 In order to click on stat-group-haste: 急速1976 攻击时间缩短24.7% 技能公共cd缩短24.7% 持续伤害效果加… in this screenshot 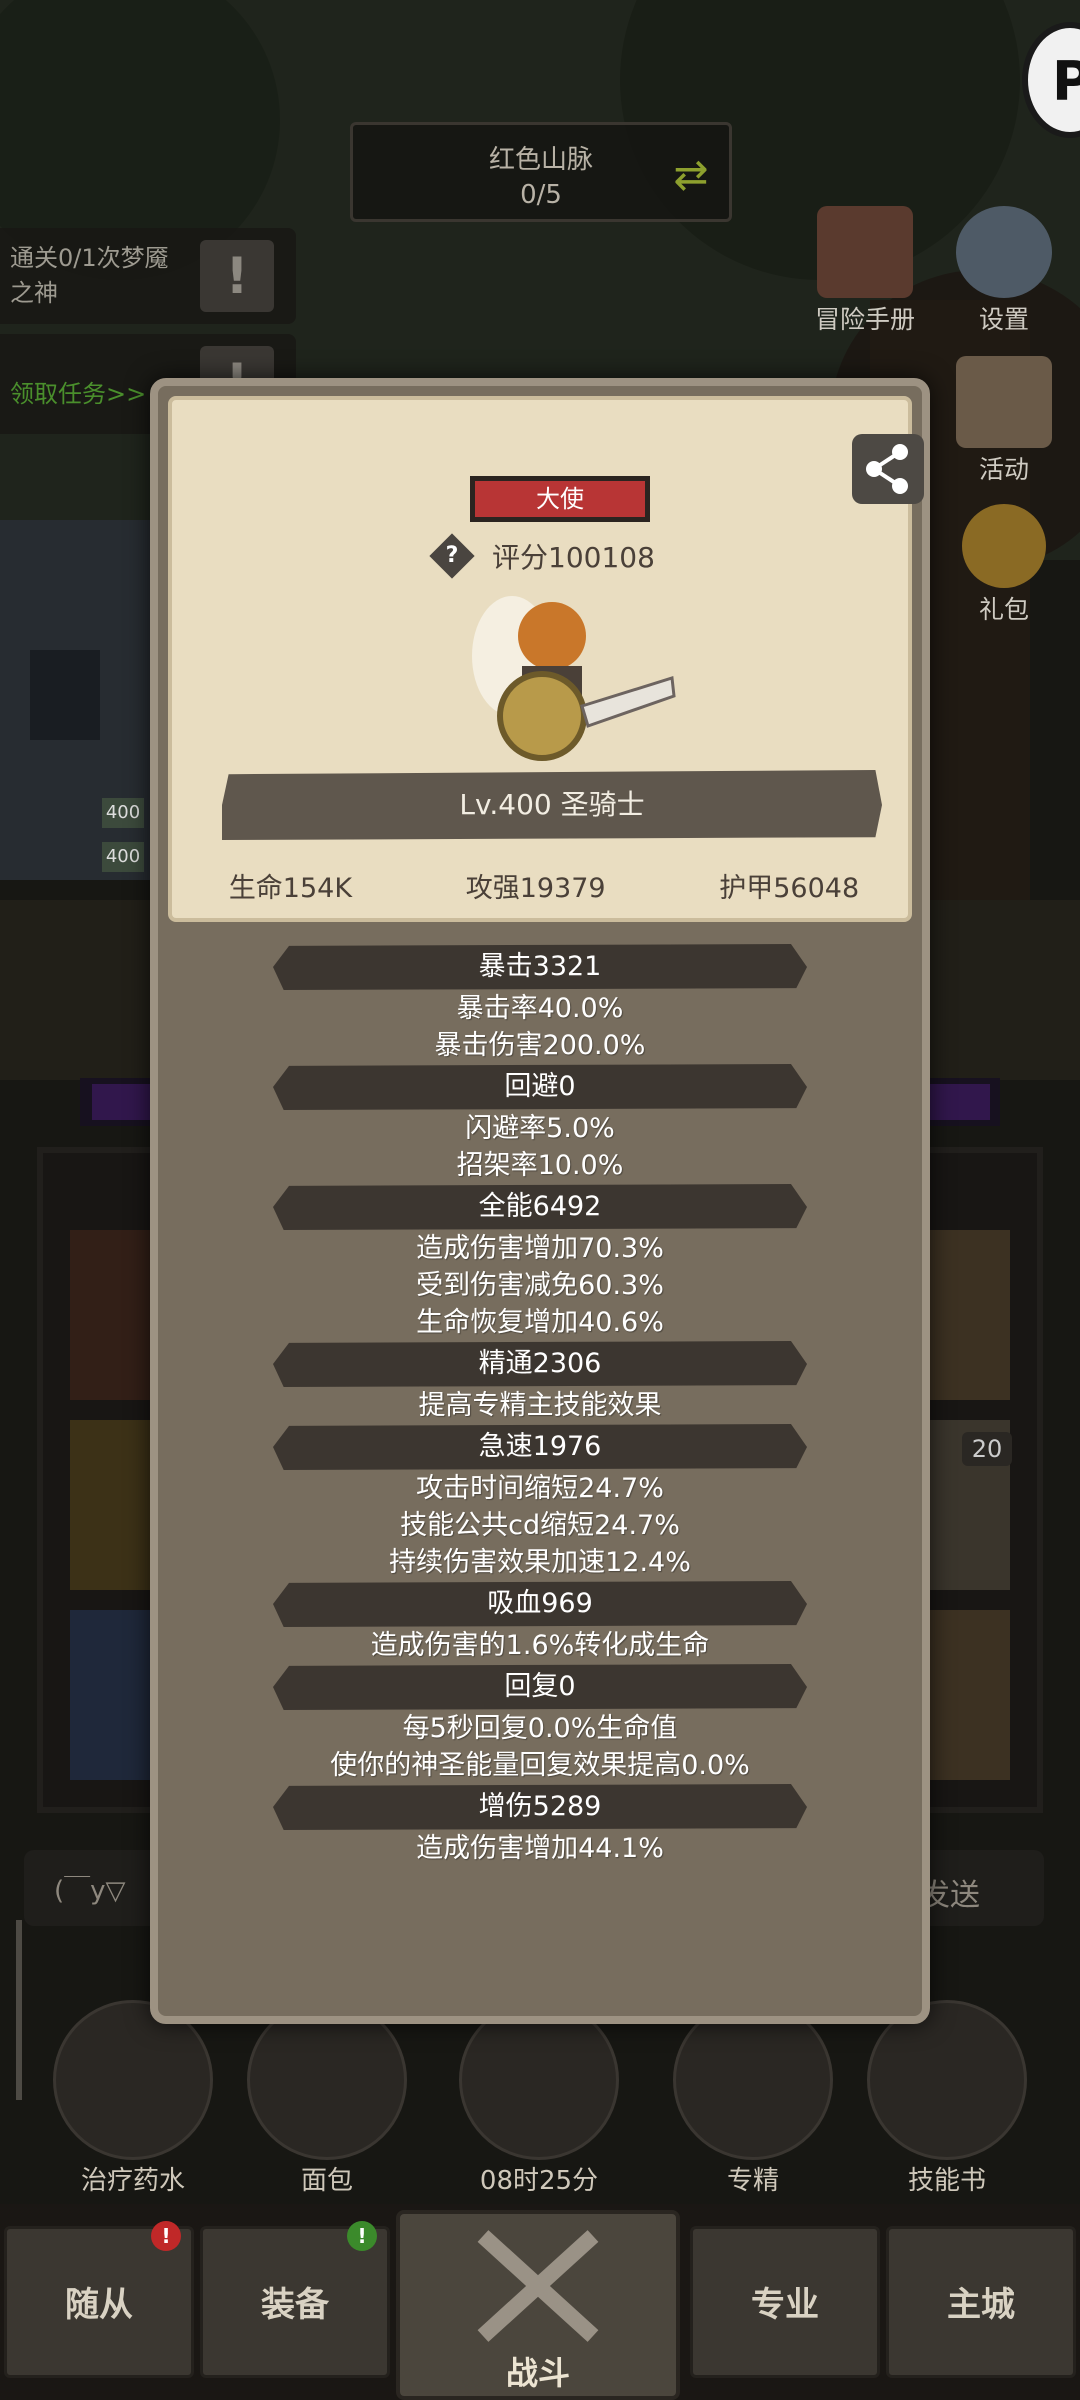, I will do `click(540, 1502)`.